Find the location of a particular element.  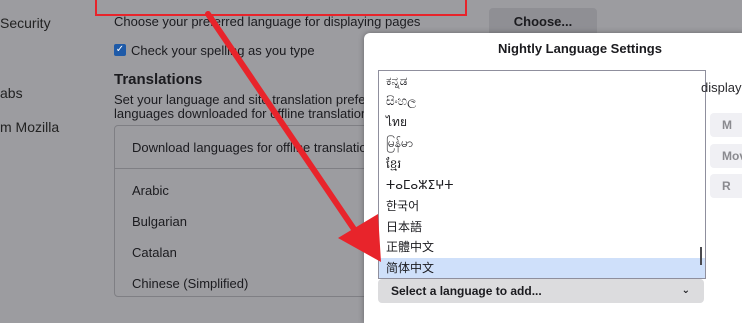

dialog-right-text: display a is located at coordinates (721, 87).